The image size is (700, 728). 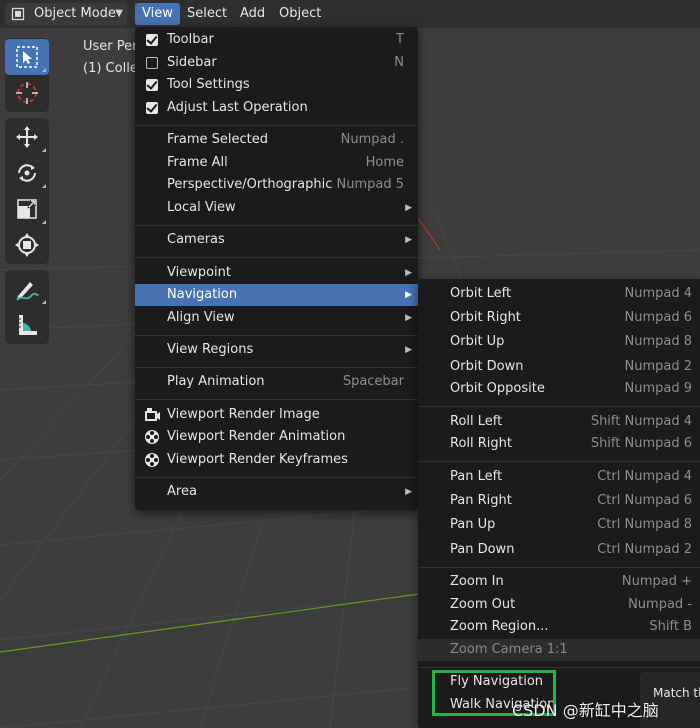 I want to click on menu-item-roll-left: Roll Left Shift Numpad 4, so click(x=559, y=422).